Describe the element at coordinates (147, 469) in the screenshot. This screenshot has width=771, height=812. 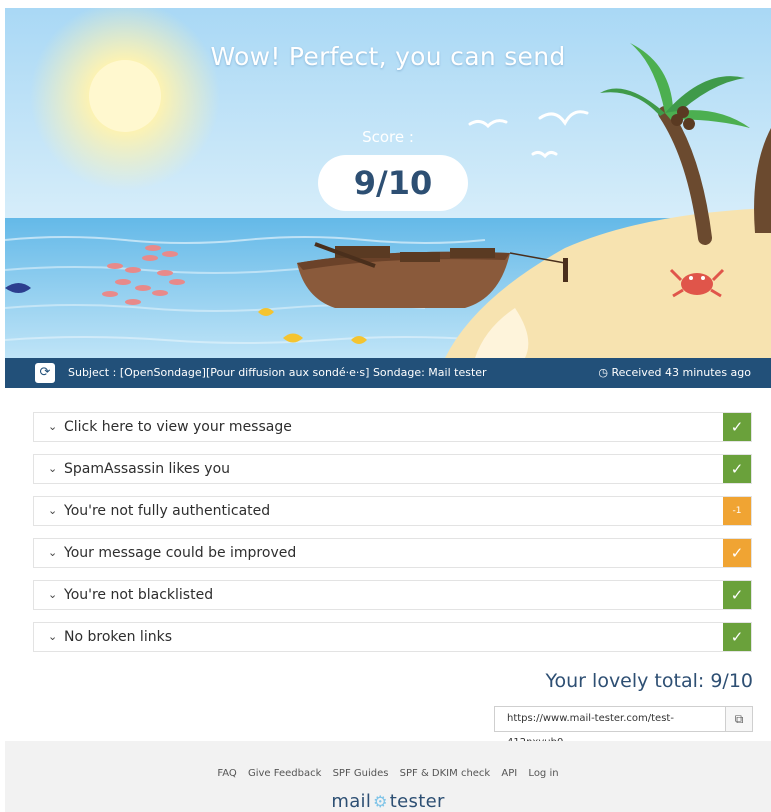
I see `check-label: SpamAssassin likes you` at that location.